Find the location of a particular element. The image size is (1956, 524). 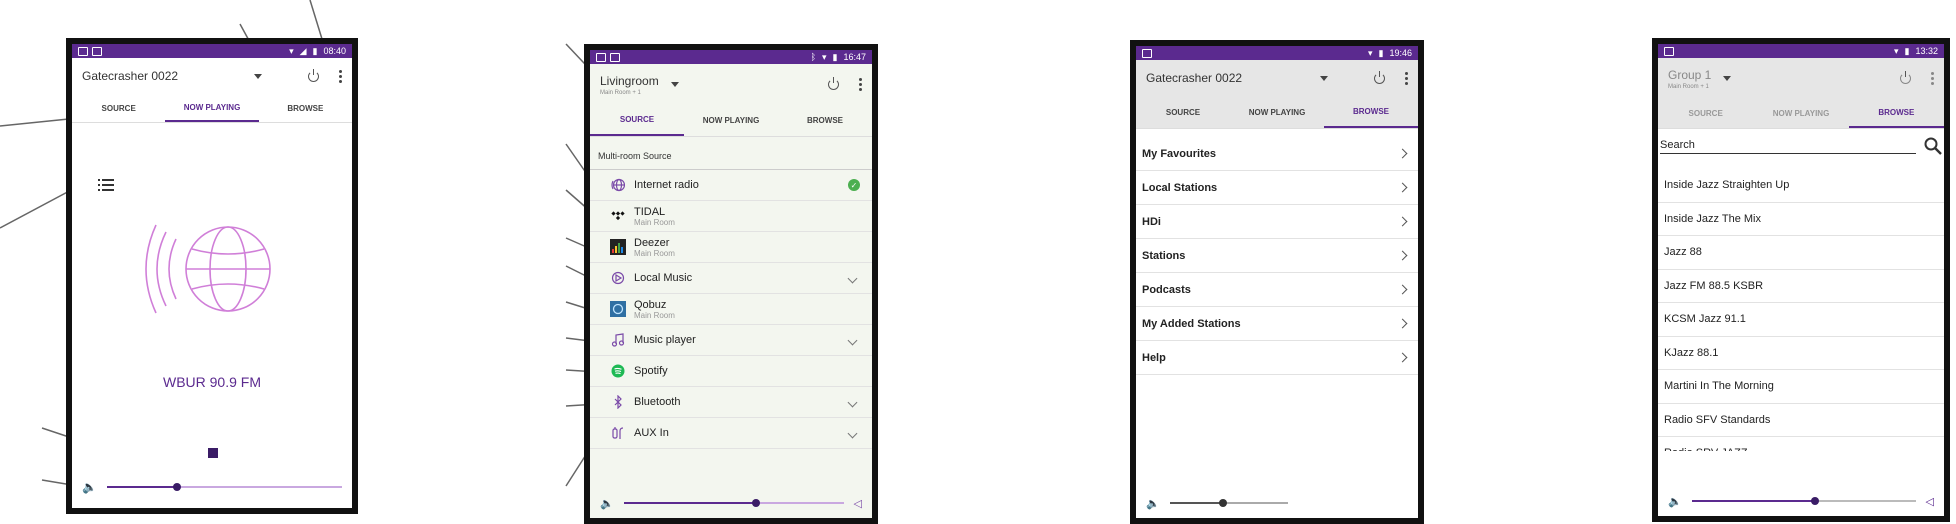

check-icon: ✓ is located at coordinates (854, 185).